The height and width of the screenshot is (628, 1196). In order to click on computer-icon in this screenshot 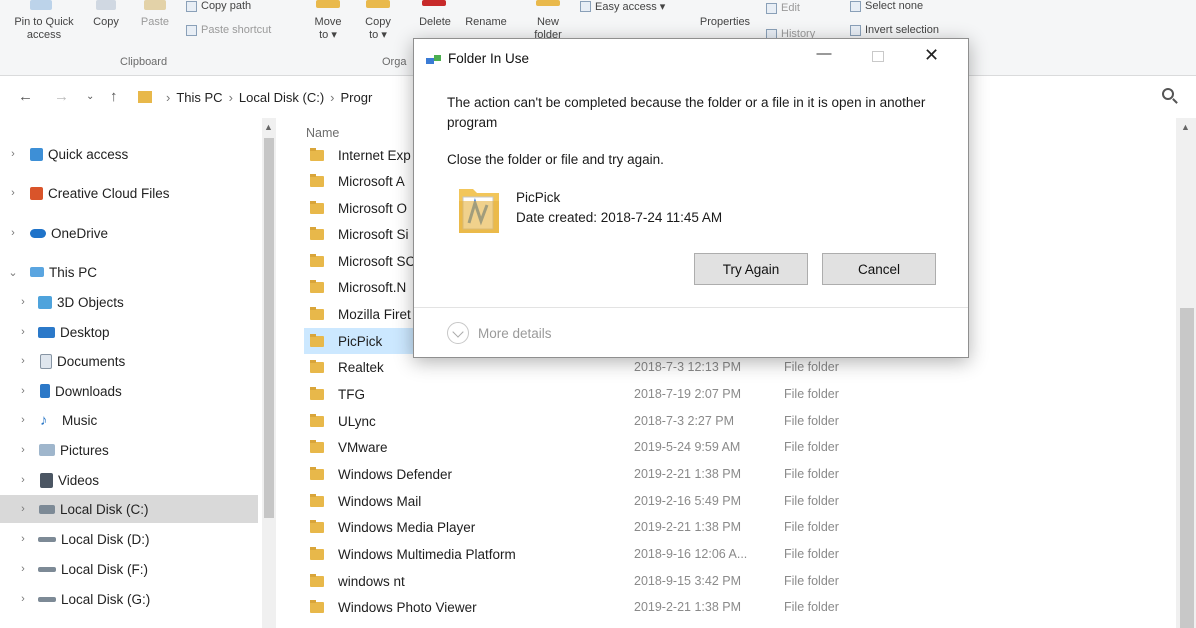, I will do `click(37, 272)`.